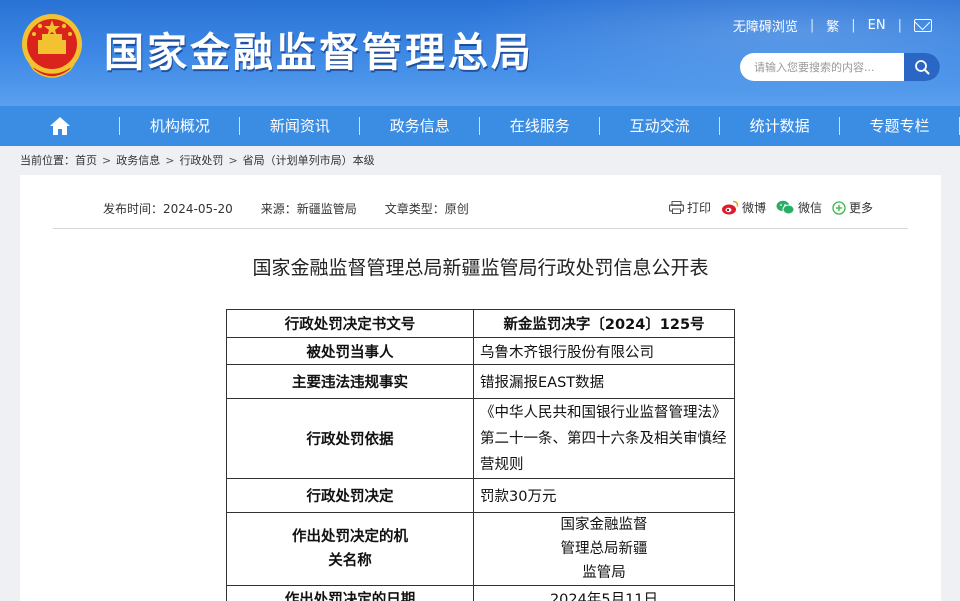 Image resolution: width=960 pixels, height=601 pixels. What do you see at coordinates (765, 25) in the screenshot?
I see `accessibility-link: 无障碍浏览` at bounding box center [765, 25].